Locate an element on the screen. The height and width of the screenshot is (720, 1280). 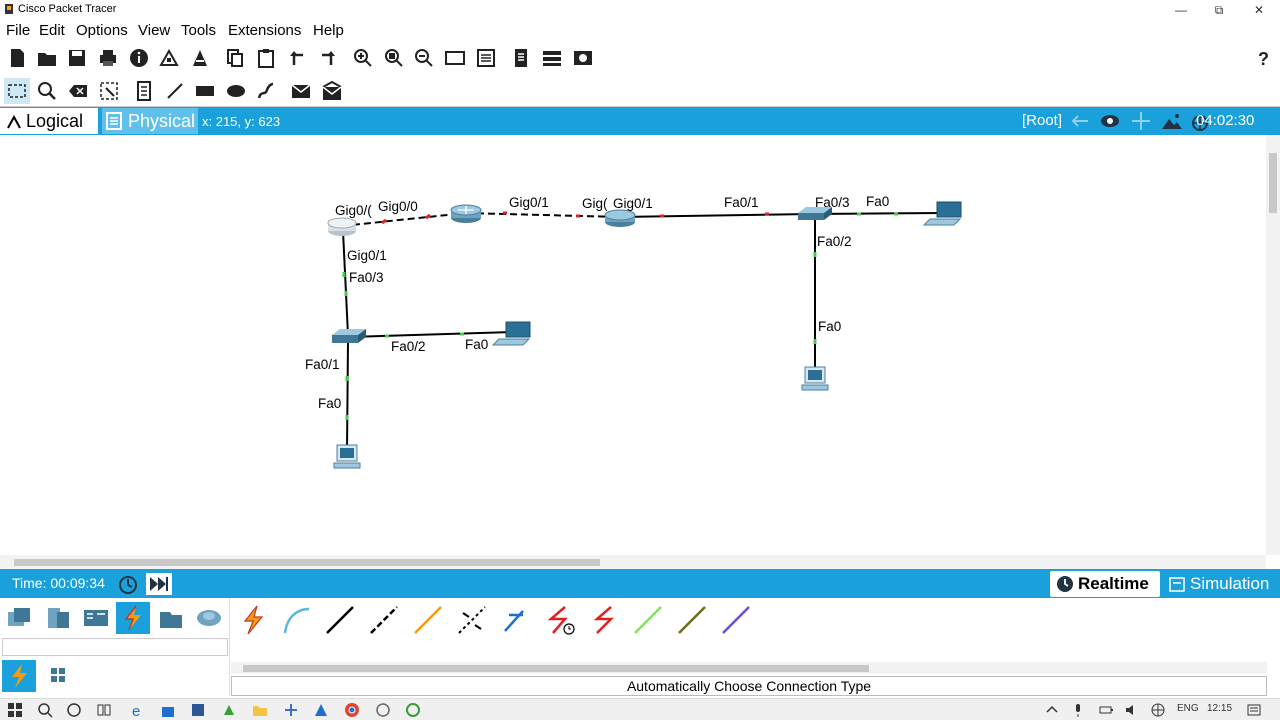
redo-icon is located at coordinates (328, 58).